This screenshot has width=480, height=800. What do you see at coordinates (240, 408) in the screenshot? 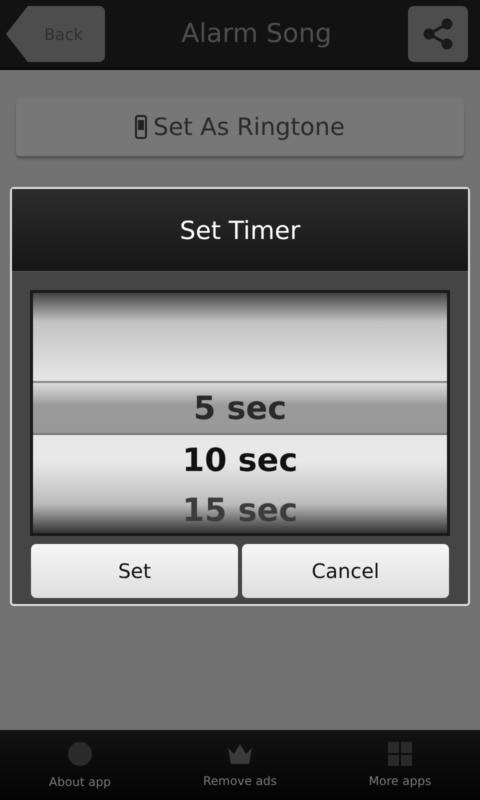
I see `wheel-option: 5 sec` at bounding box center [240, 408].